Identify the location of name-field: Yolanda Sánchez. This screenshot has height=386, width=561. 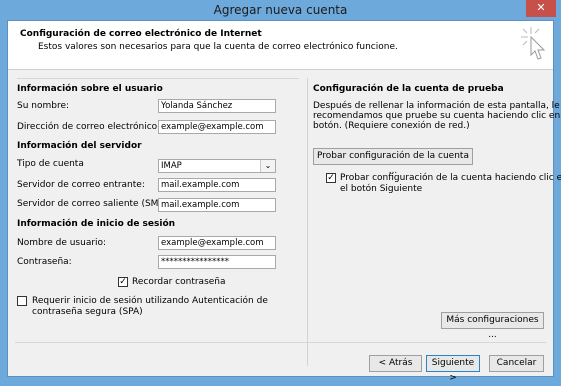
(217, 106).